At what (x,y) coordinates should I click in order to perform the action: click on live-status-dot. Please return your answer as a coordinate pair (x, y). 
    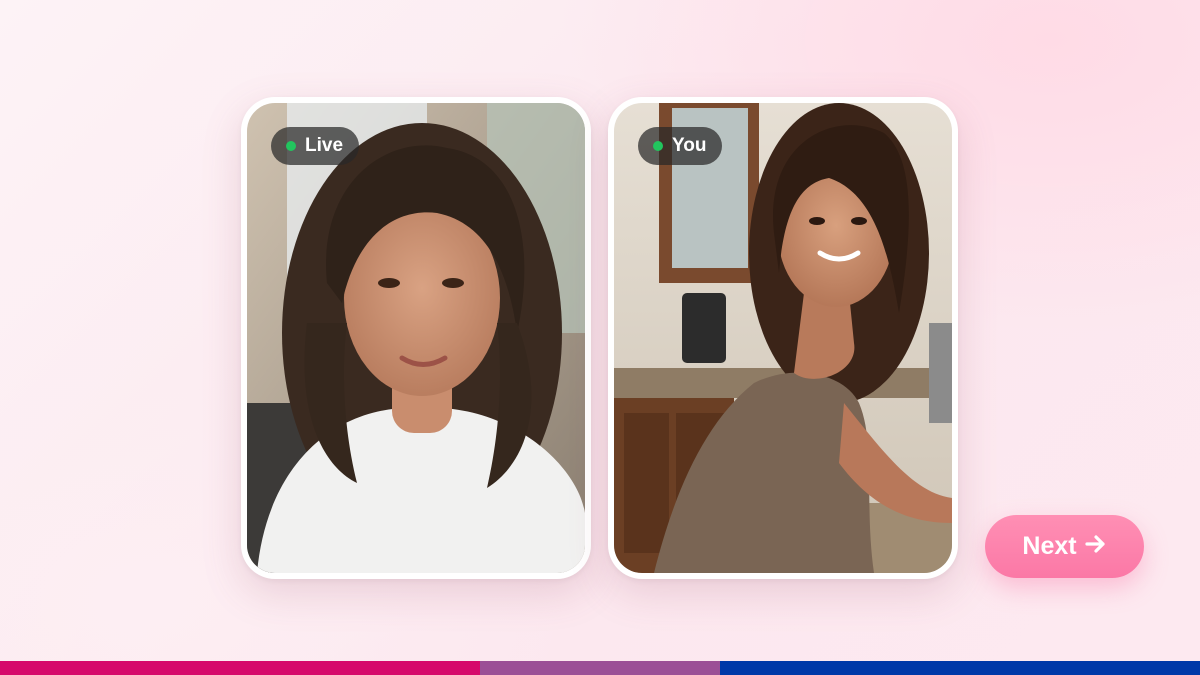
    Looking at the image, I should click on (291, 146).